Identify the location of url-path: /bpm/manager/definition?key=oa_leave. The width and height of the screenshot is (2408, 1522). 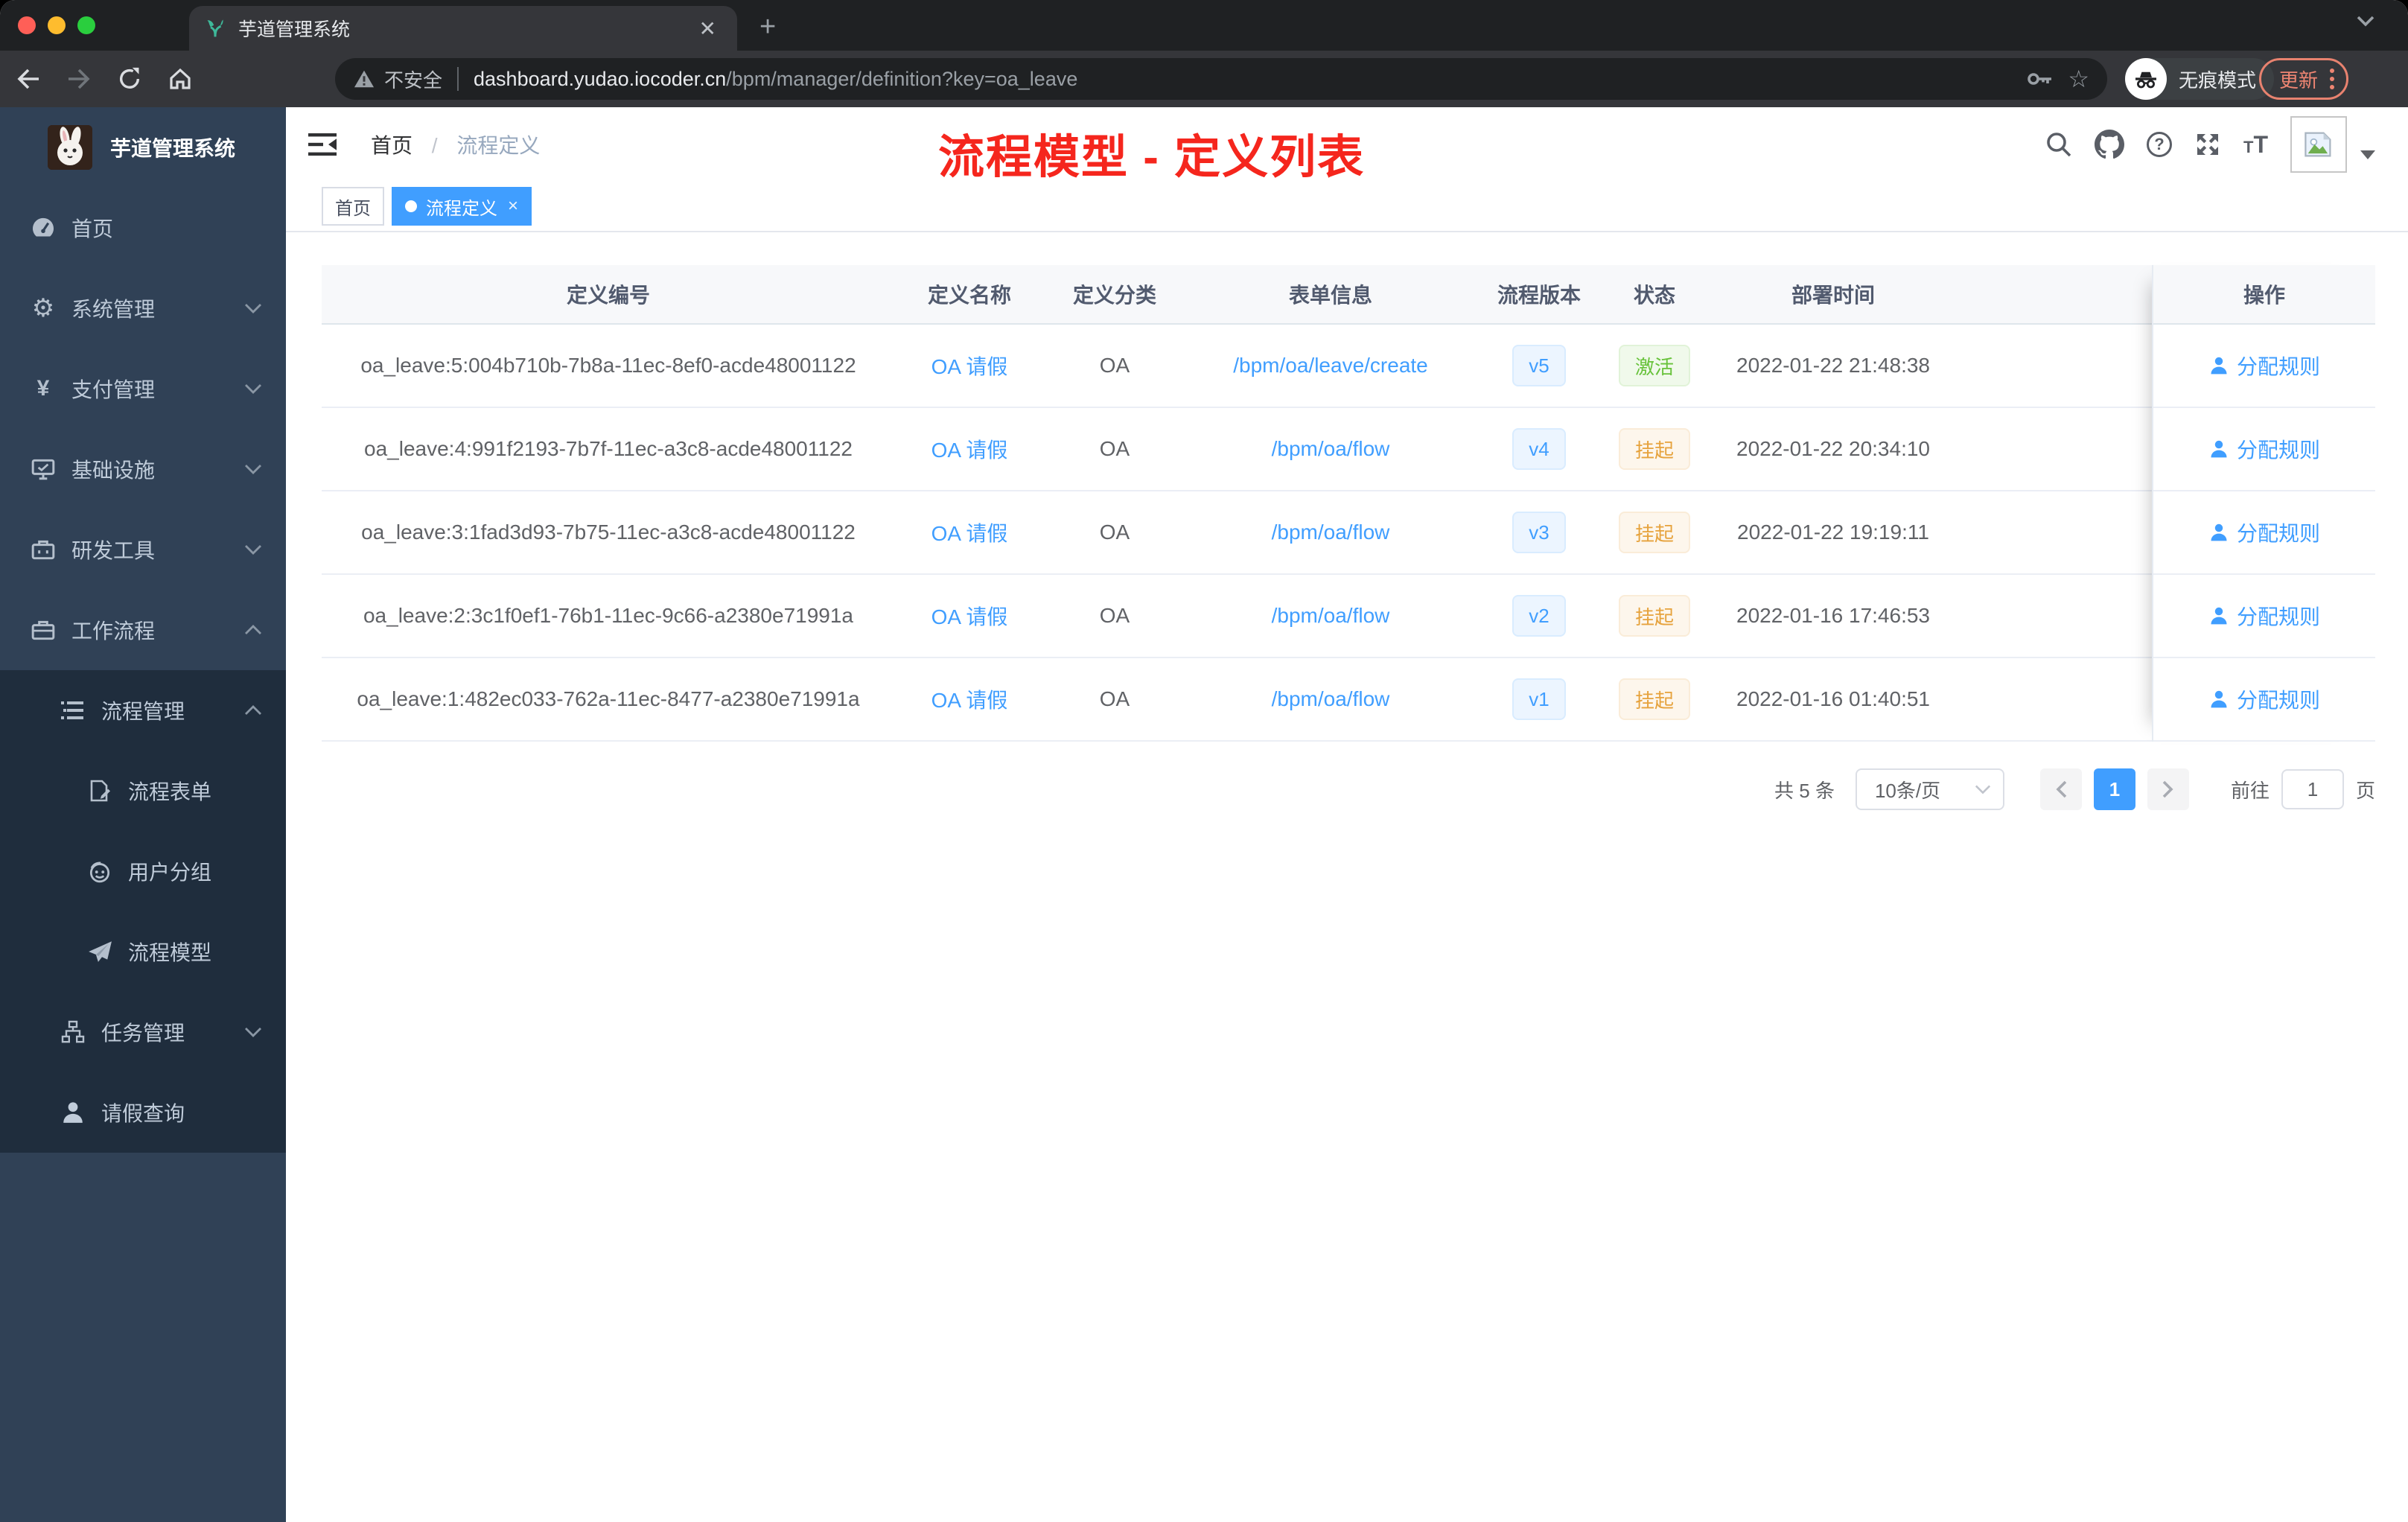
(902, 78).